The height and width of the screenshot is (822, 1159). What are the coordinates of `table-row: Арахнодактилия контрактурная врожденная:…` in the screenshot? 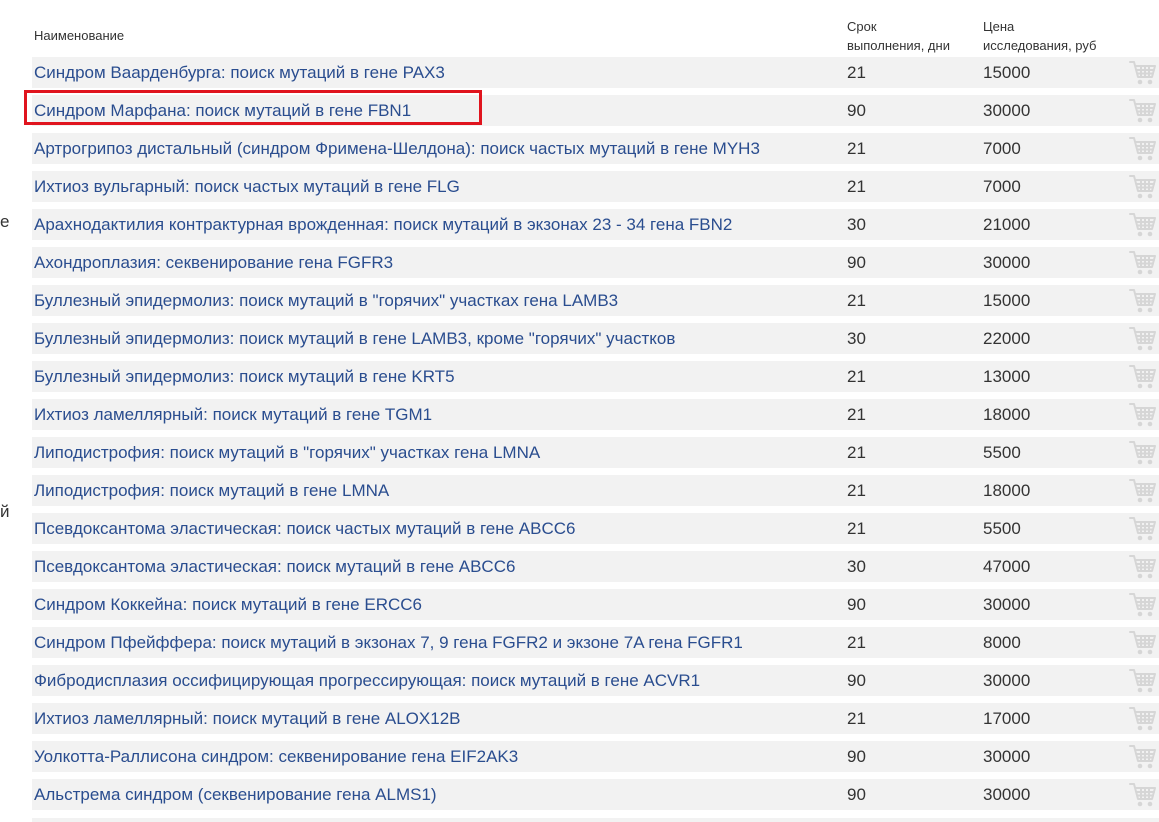 It's located at (595, 224).